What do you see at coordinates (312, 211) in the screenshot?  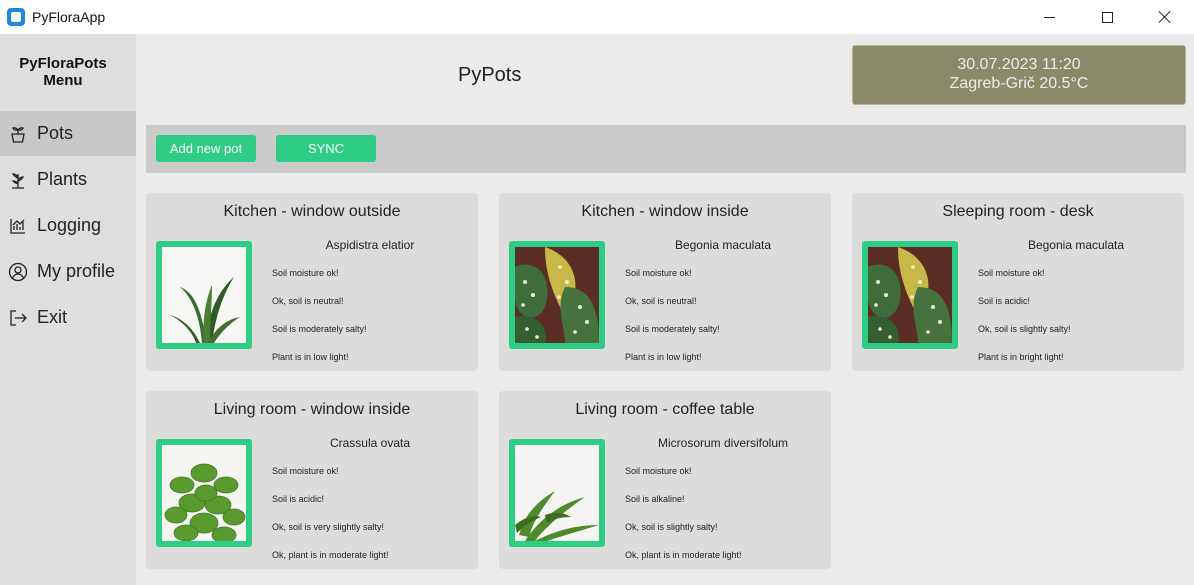 I see `pot-title: Kitchen - window outside` at bounding box center [312, 211].